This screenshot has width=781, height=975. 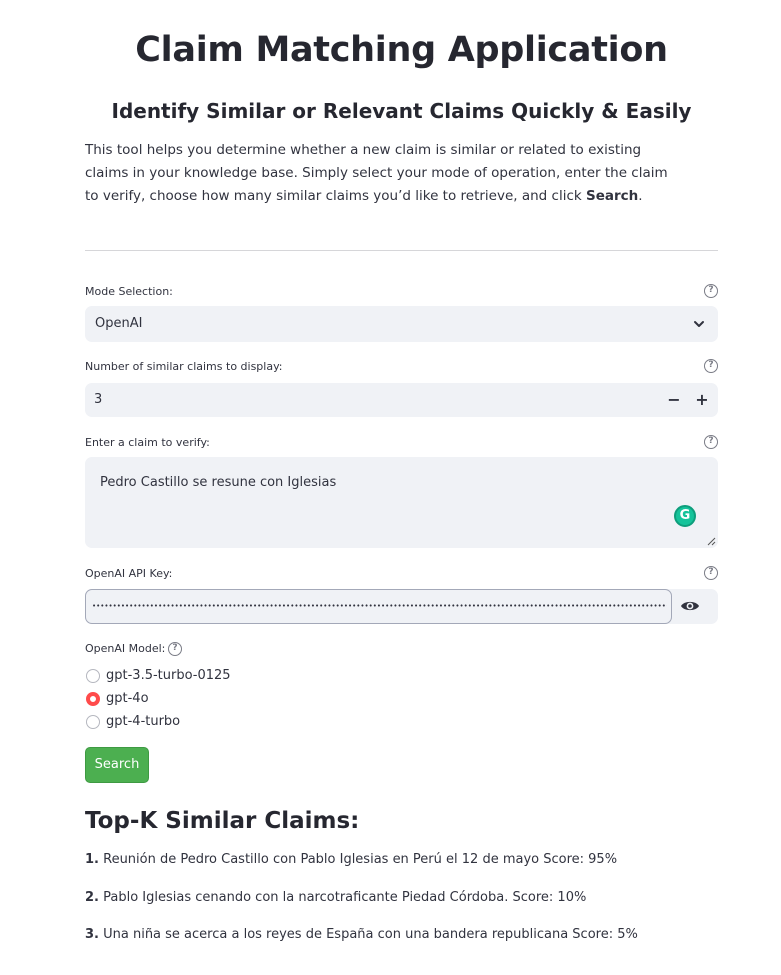 I want to click on num-claims-value: 3, so click(x=98, y=399).